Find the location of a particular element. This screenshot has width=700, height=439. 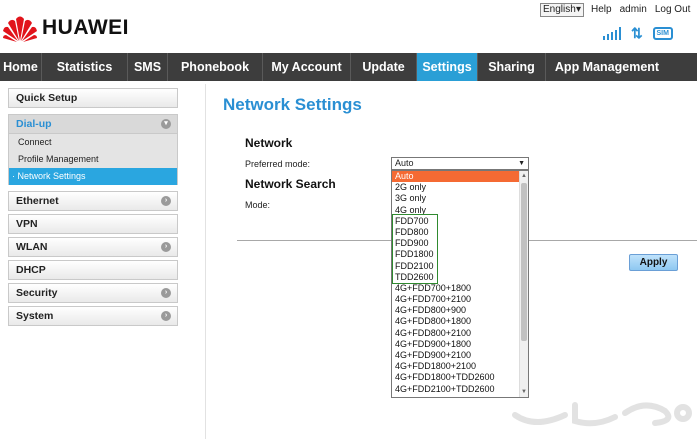

network-heading: Network is located at coordinates (269, 143).